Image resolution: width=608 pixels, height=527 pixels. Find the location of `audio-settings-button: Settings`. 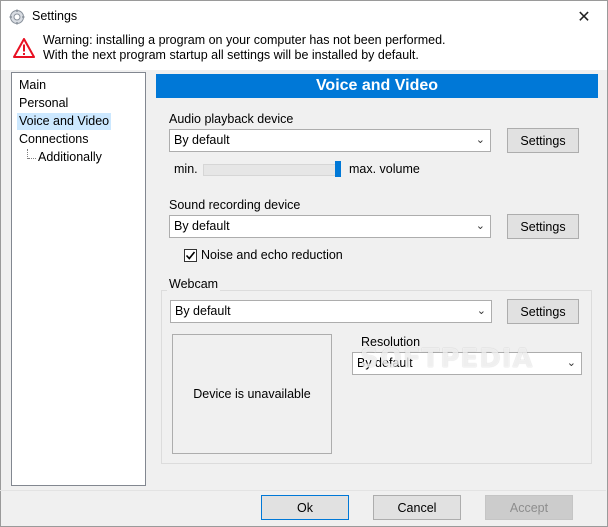

audio-settings-button: Settings is located at coordinates (543, 140).